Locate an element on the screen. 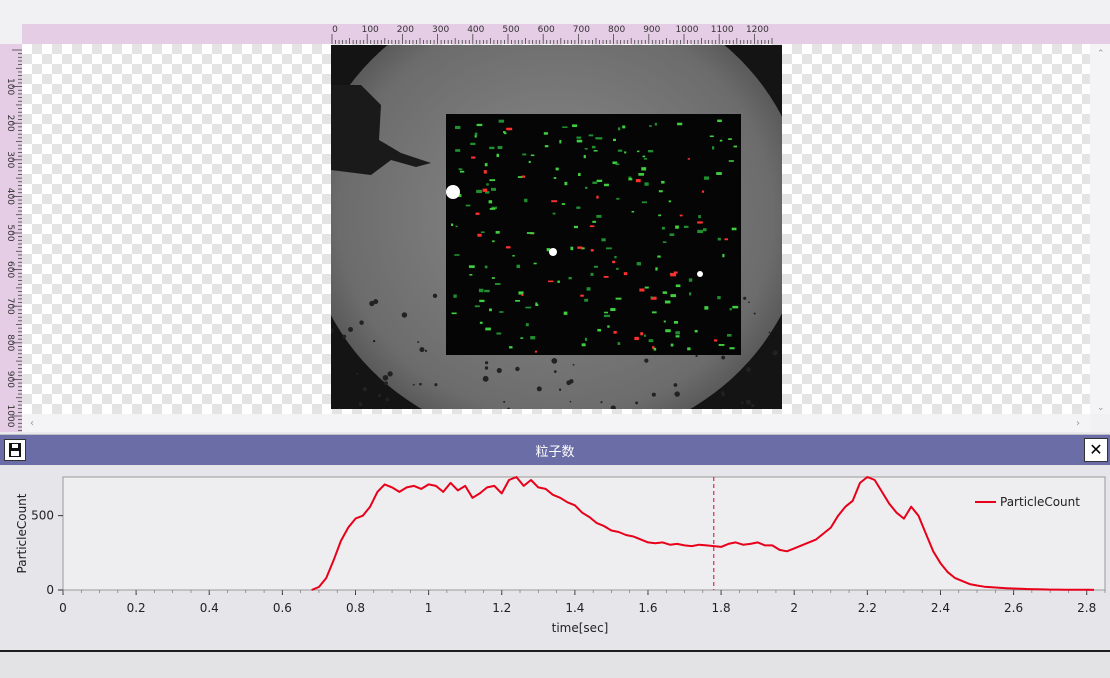 This screenshot has width=1110, height=678. ruler-top-label: 300 is located at coordinates (440, 30).